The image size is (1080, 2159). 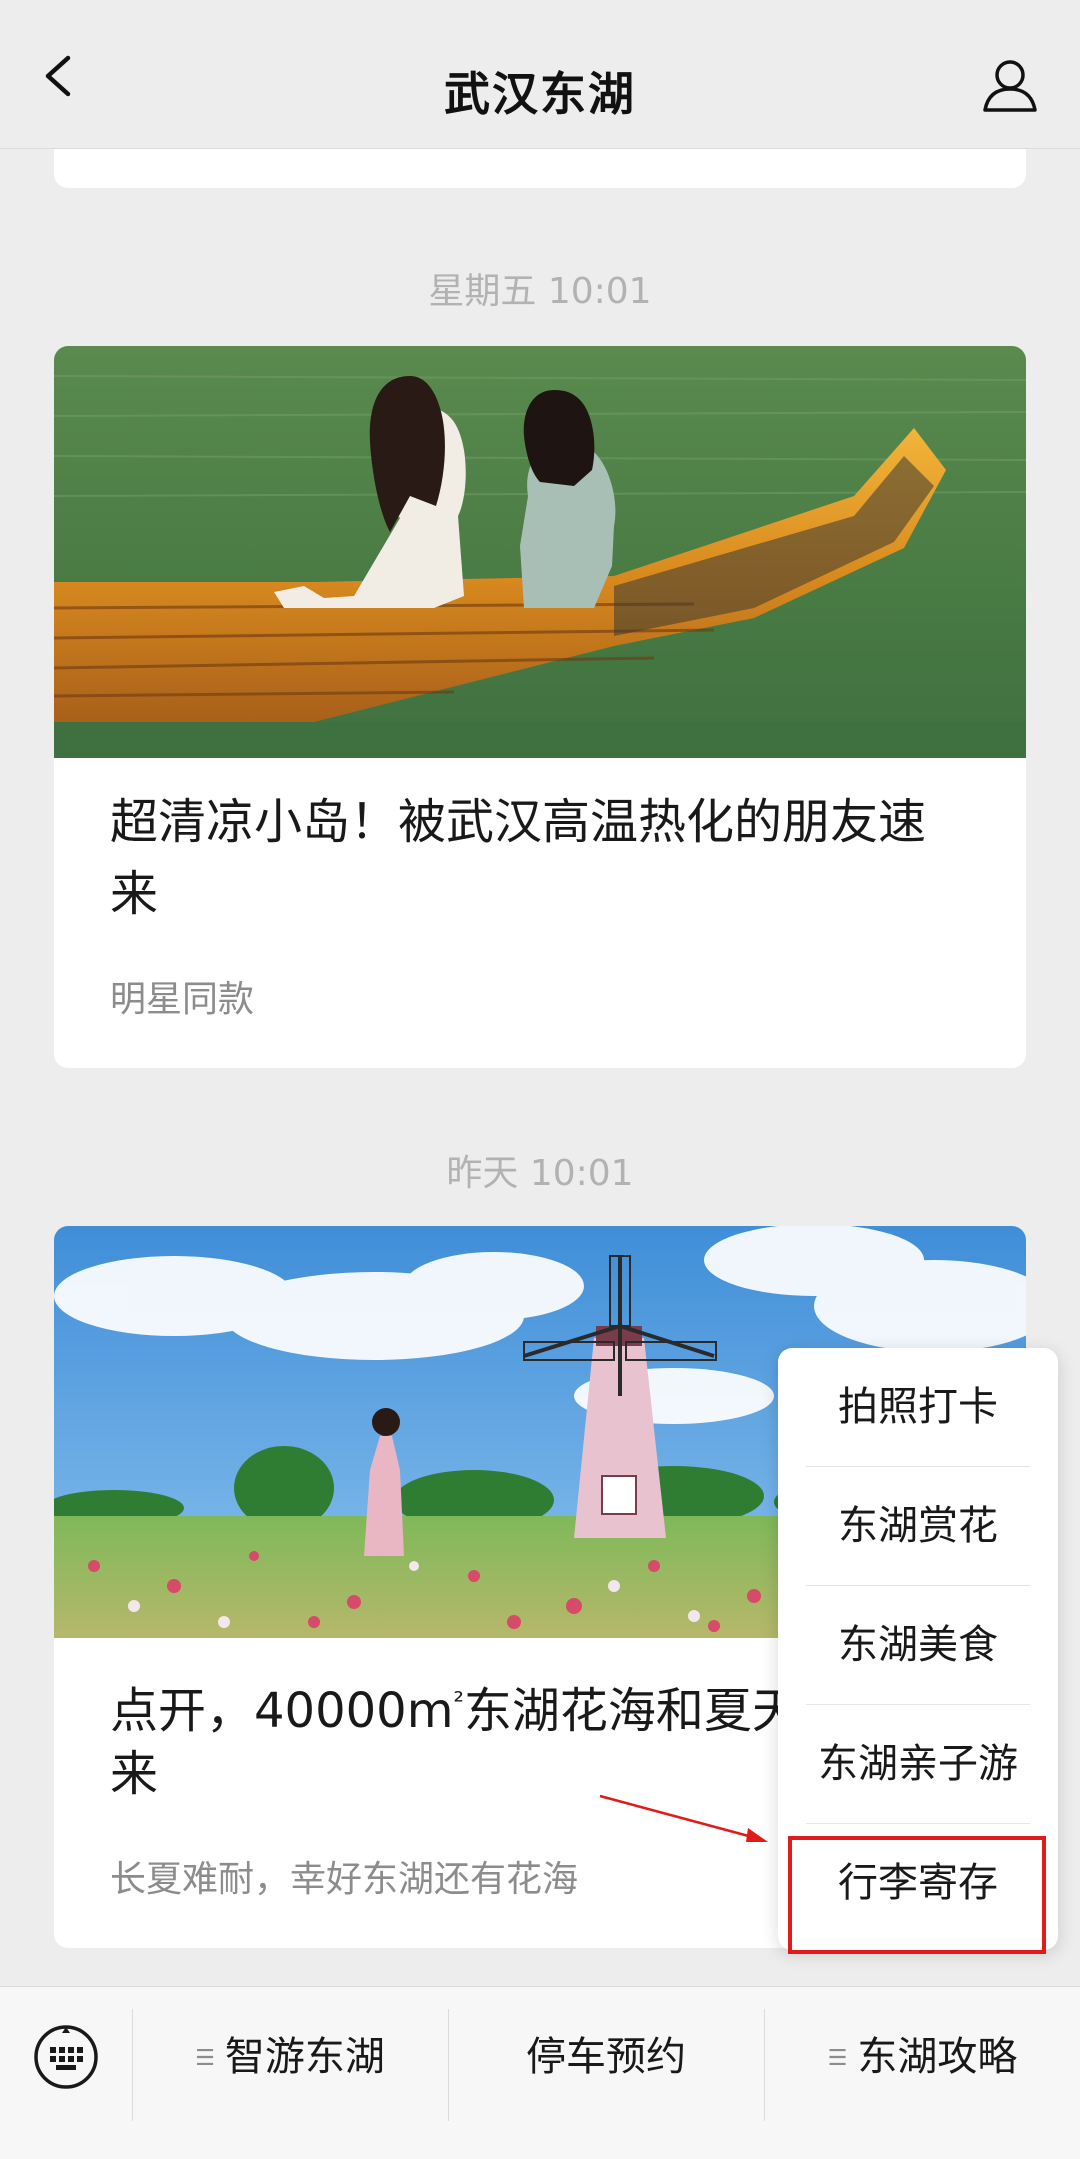 I want to click on top-nav-bar: 武汉东湖, so click(x=540, y=74).